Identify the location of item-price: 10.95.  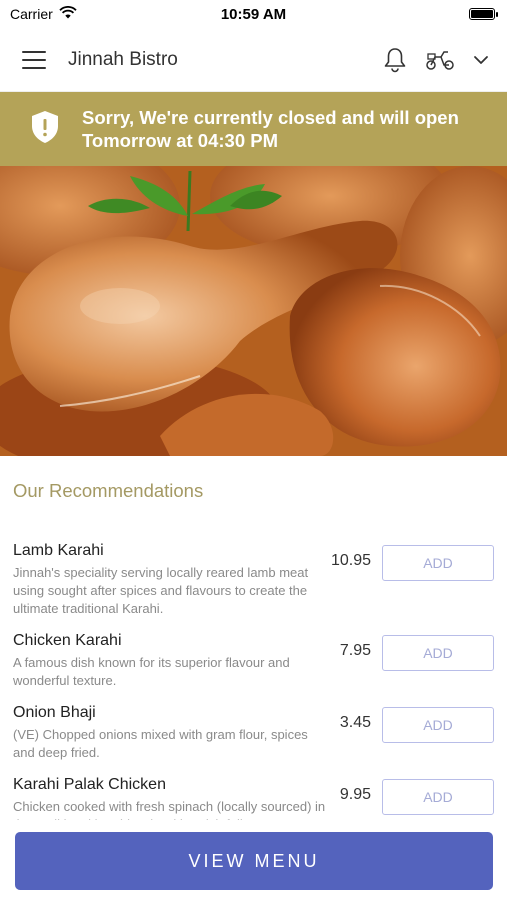
(350, 560).